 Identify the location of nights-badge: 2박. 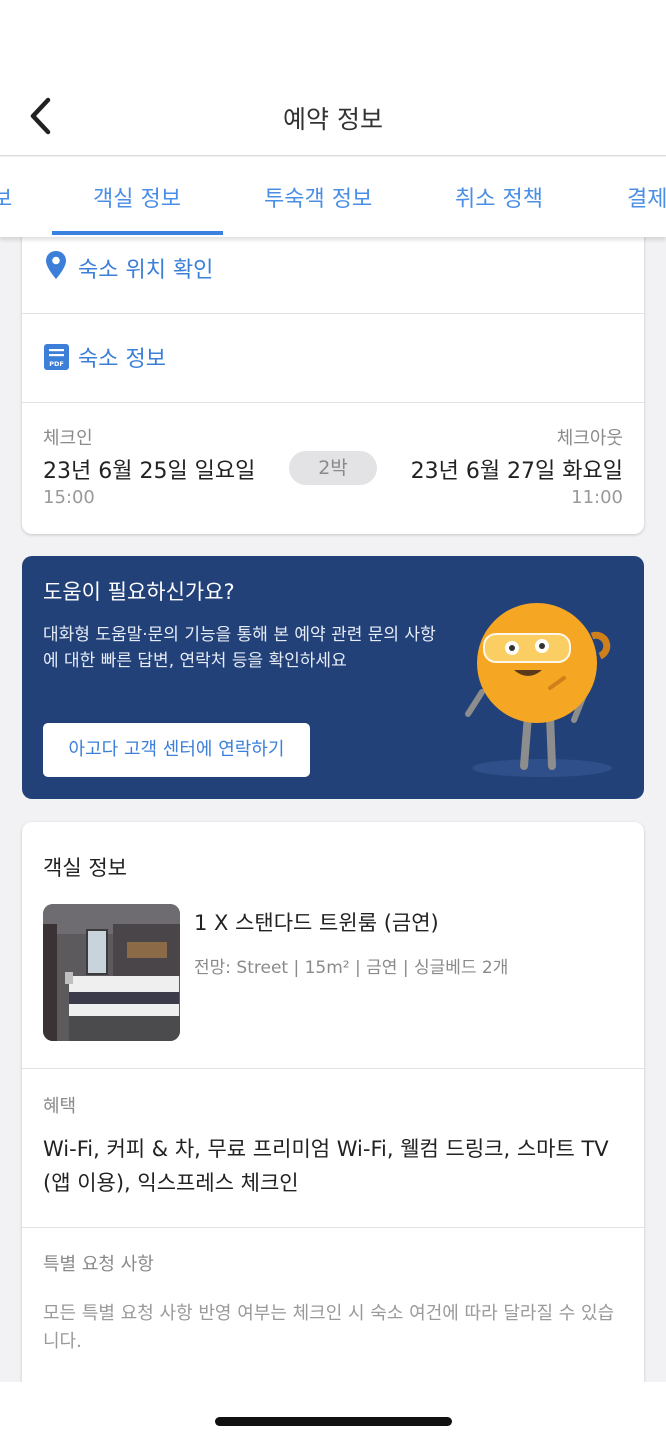
(333, 468).